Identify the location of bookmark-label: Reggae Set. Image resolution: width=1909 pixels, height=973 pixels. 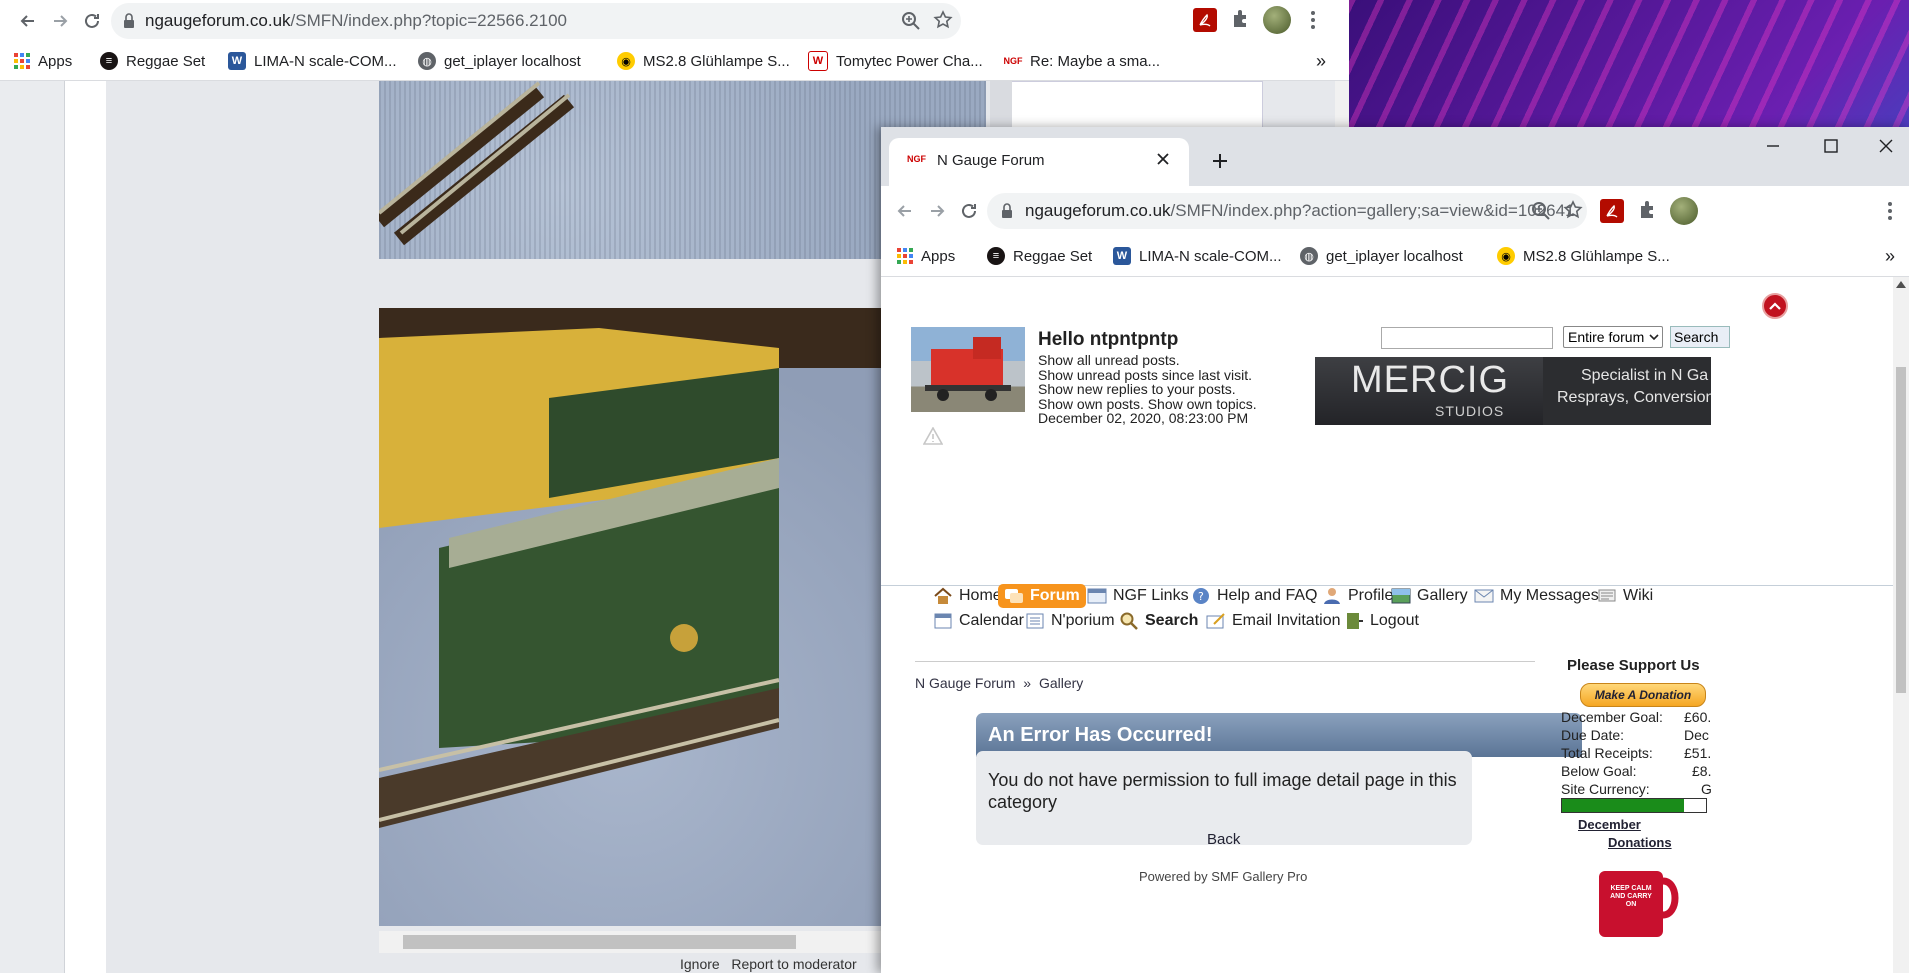
(1053, 256).